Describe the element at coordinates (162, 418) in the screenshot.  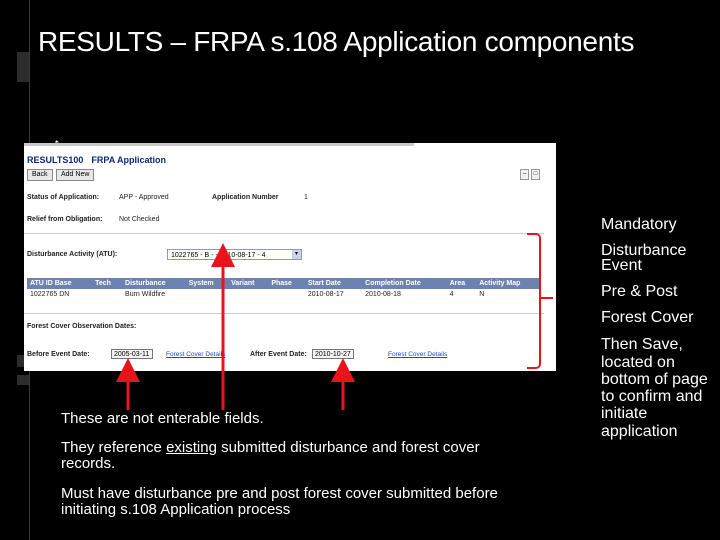
I see `caption-not-enterable: These are not enterable fields.` at that location.